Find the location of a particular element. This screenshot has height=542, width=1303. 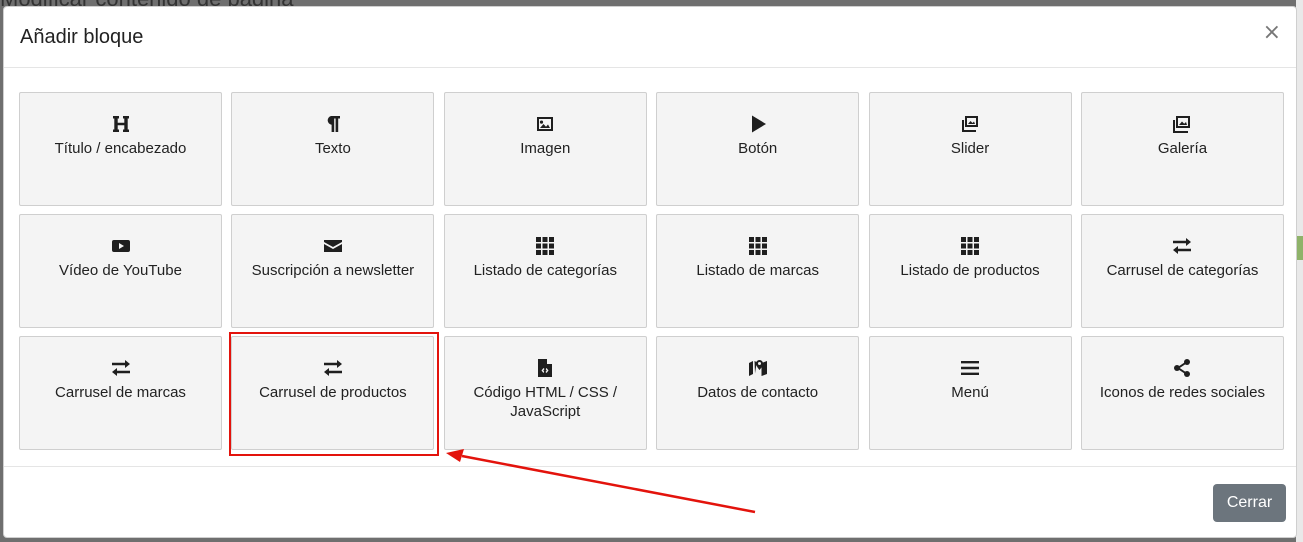

image-icon is located at coordinates (545, 124).